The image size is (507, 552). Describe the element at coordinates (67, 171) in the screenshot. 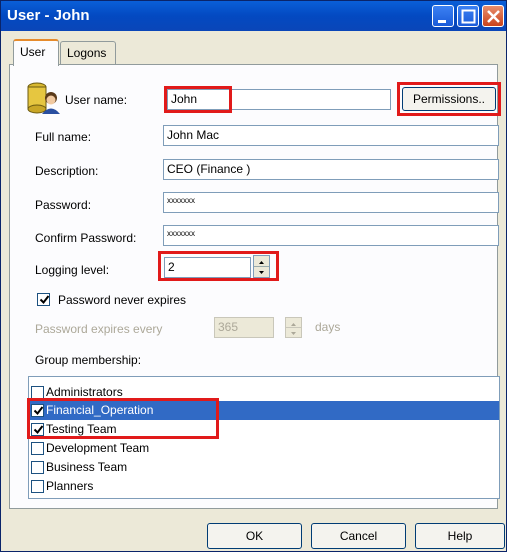

I see `description-label: Description:` at that location.